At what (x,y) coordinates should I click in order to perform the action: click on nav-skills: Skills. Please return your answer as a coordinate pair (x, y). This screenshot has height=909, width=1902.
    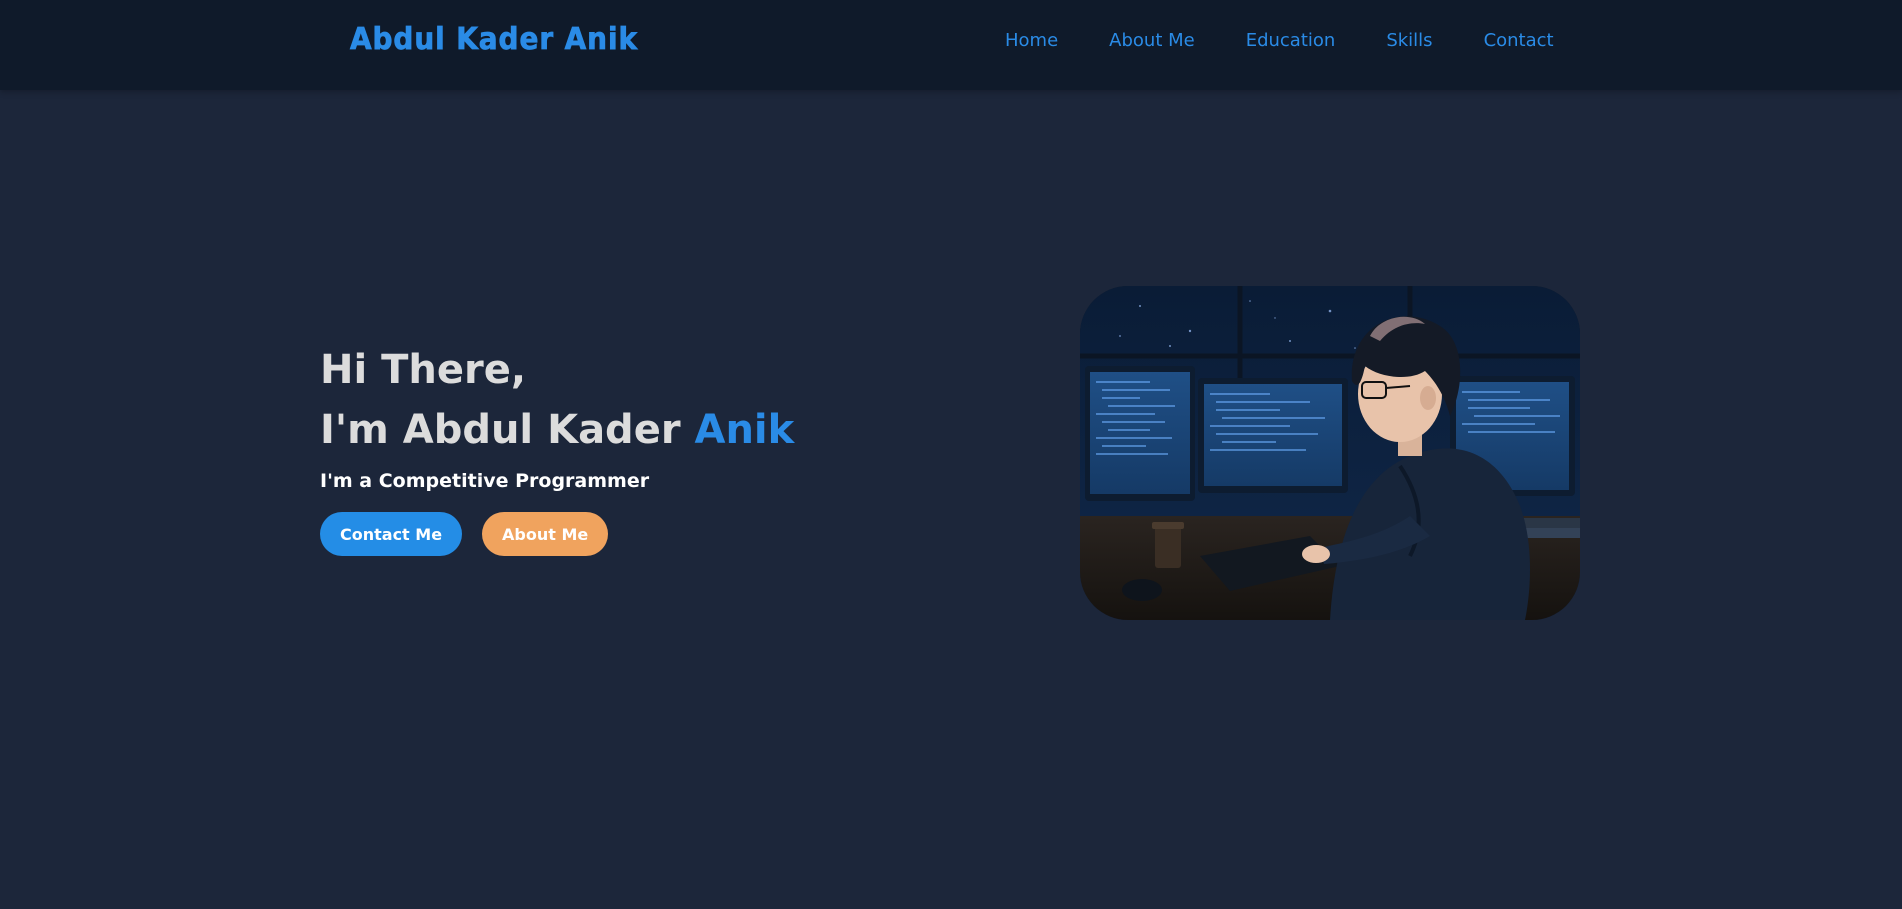
    Looking at the image, I should click on (1409, 40).